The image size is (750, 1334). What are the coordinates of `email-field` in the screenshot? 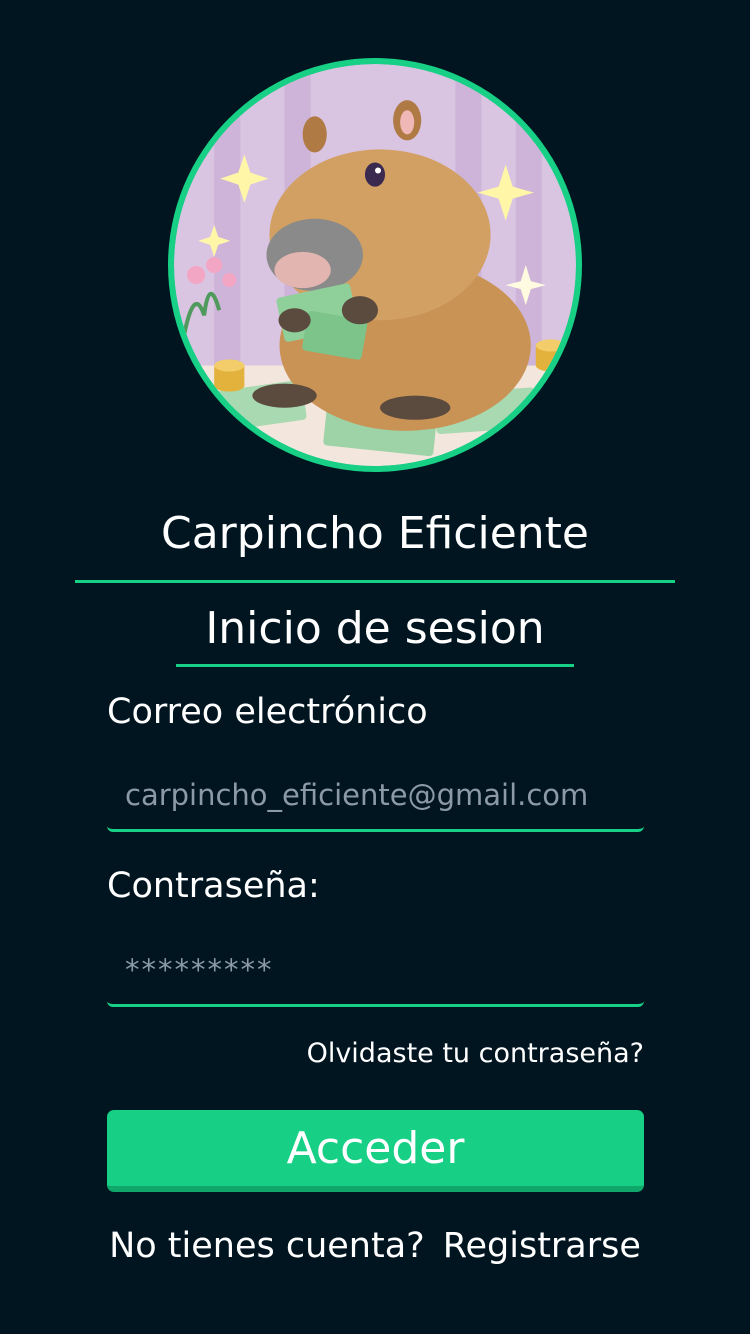 It's located at (375, 796).